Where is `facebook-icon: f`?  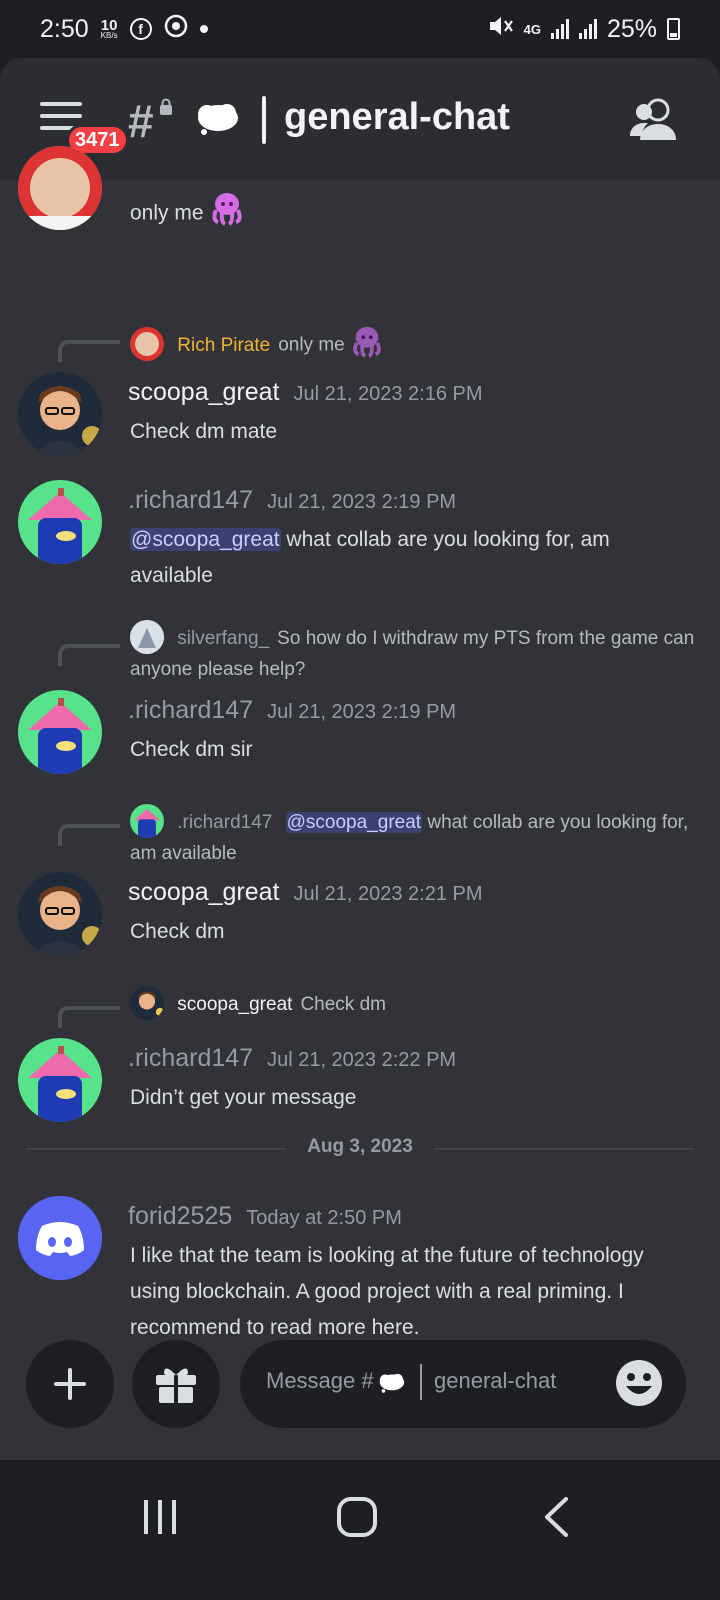
facebook-icon: f is located at coordinates (140, 29).